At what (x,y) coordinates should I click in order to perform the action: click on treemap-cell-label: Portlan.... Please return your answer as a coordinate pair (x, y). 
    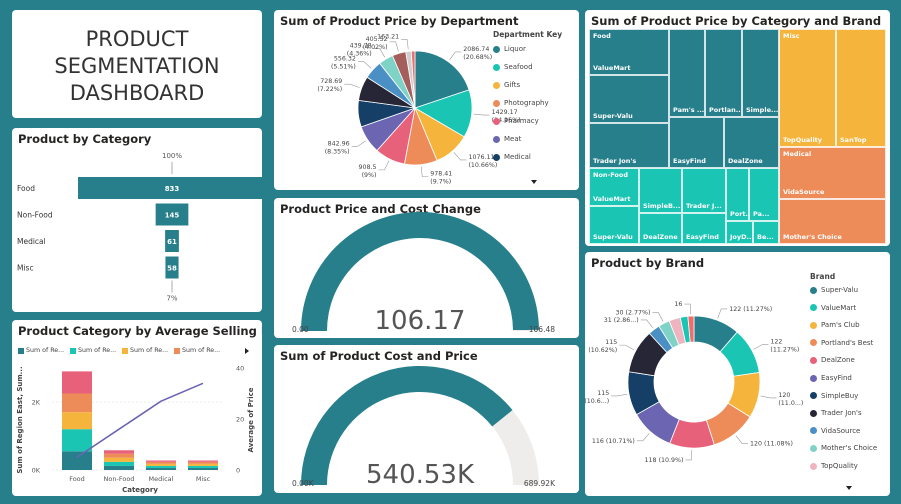
    Looking at the image, I should click on (725, 110).